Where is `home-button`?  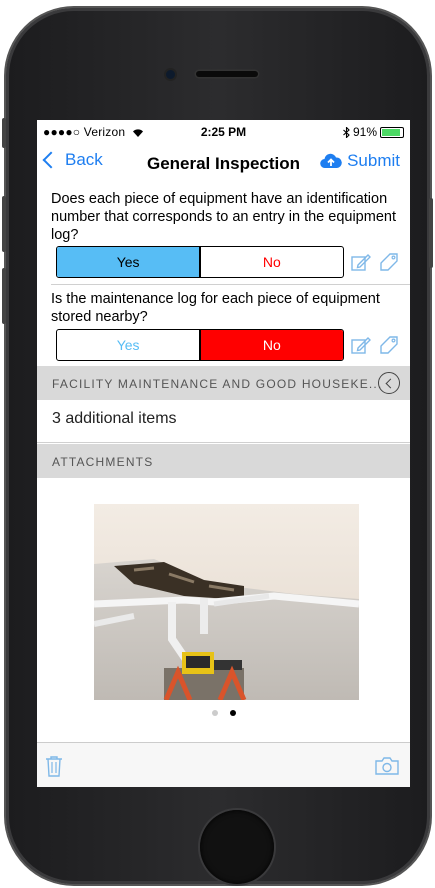
home-button is located at coordinates (237, 847).